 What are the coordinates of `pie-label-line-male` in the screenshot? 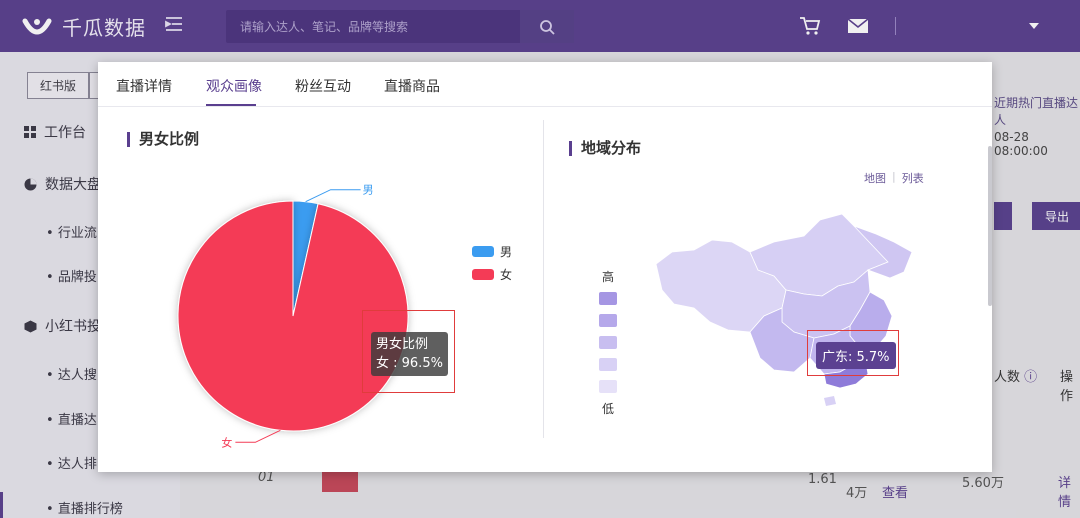 It's located at (333, 196).